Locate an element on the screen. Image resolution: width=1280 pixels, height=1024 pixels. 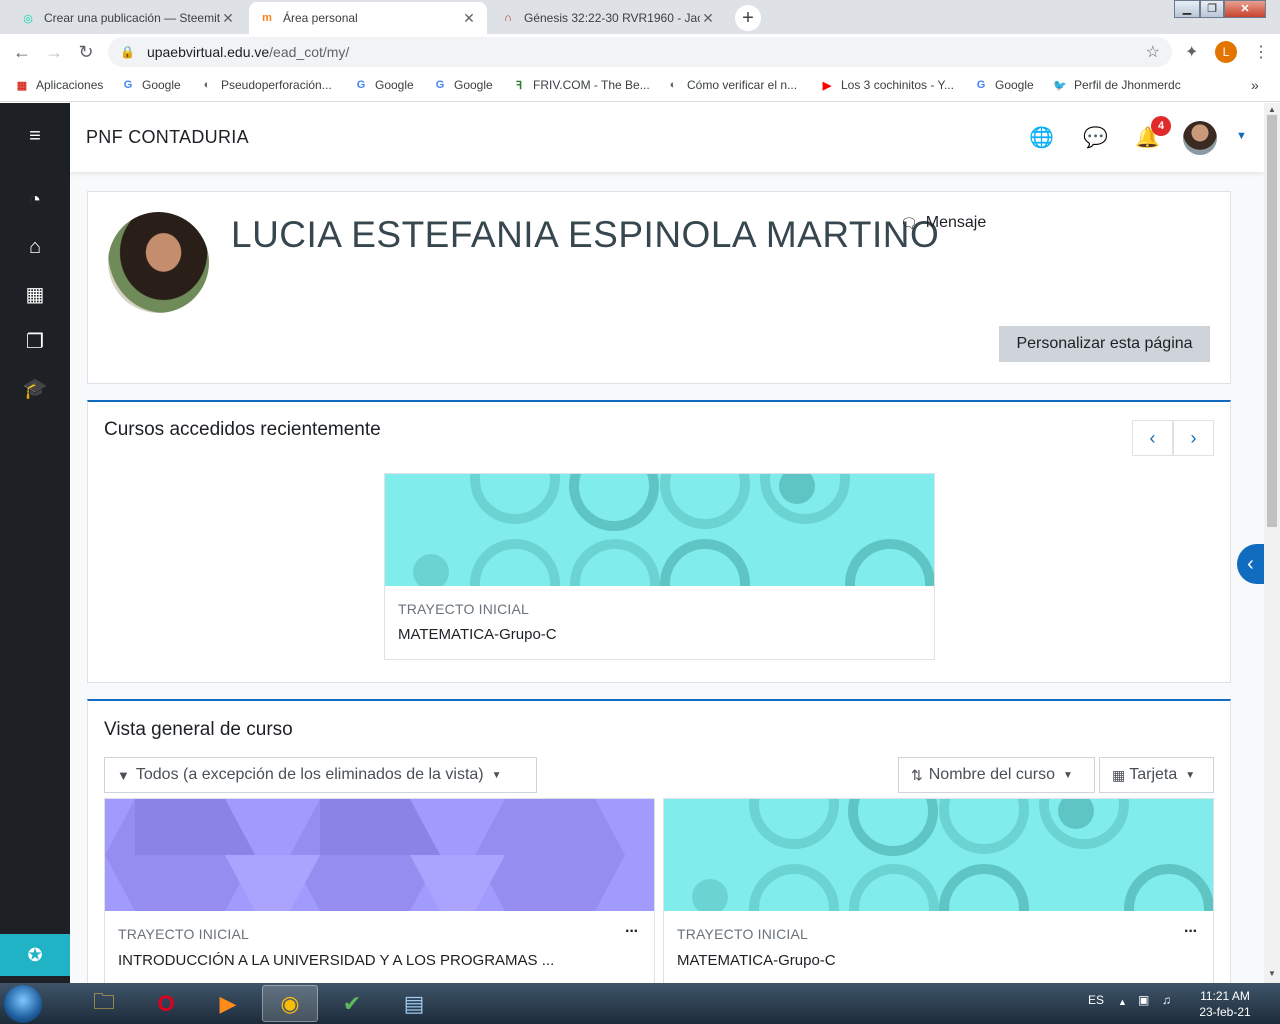
accessibility-icon: ✪ is located at coordinates (35, 955).